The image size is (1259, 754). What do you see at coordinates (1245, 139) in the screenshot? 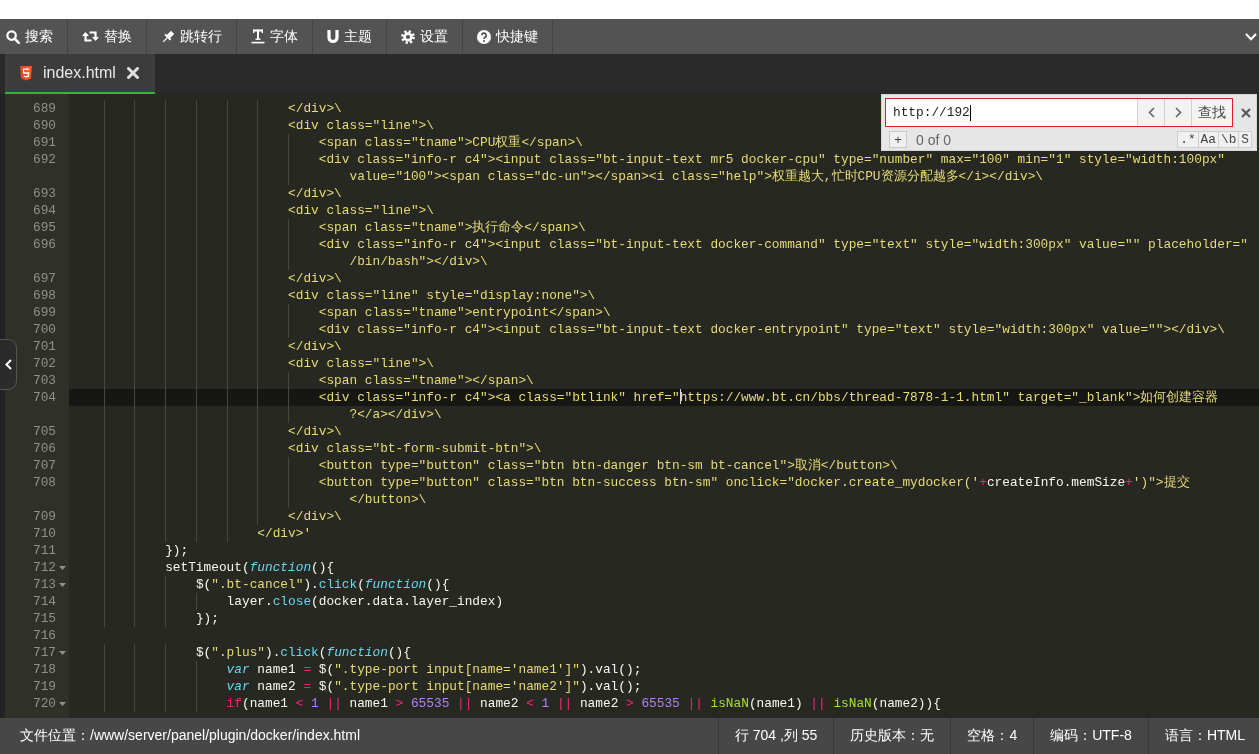
I see `search-option-button: S` at bounding box center [1245, 139].